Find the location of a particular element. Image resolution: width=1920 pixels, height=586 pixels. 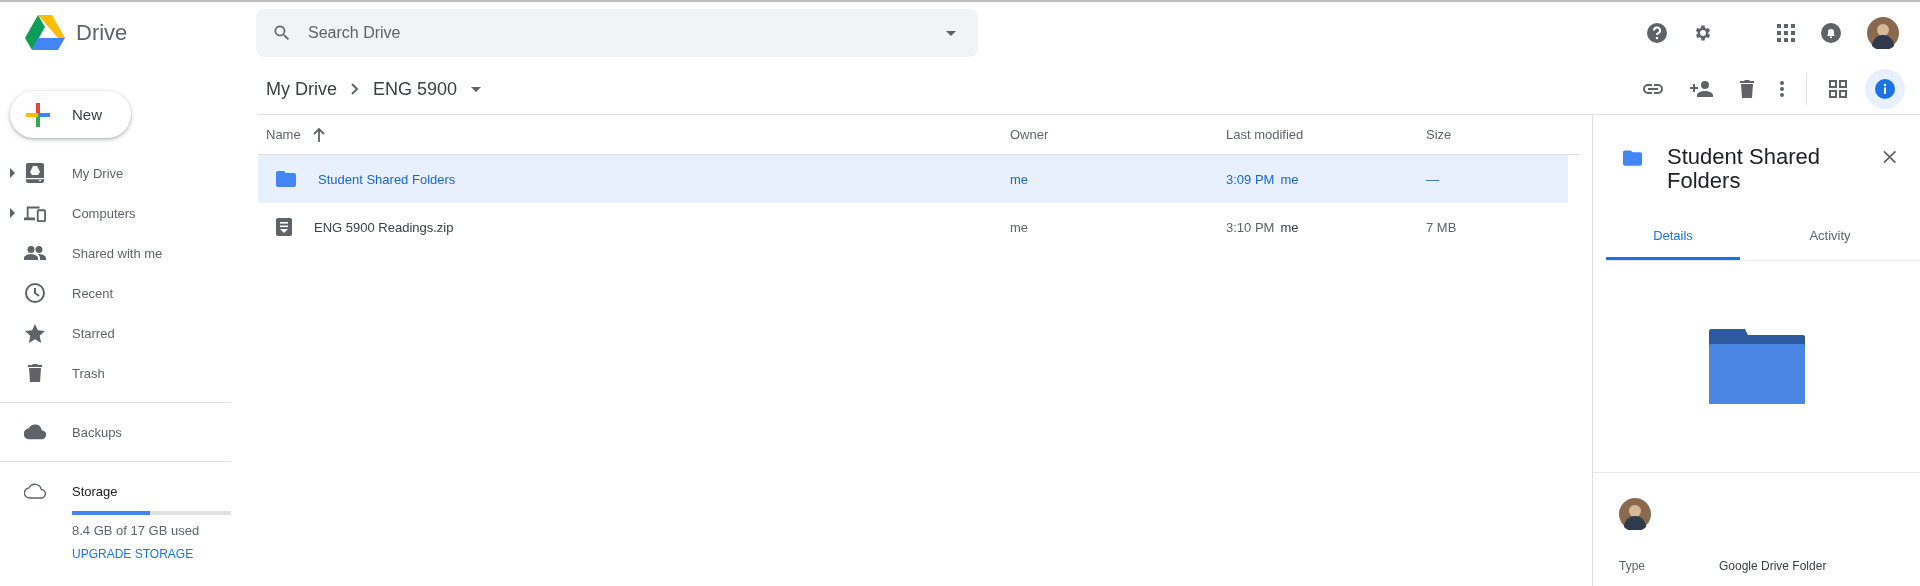

property-value: Google Drive Folder is located at coordinates (1773, 566).